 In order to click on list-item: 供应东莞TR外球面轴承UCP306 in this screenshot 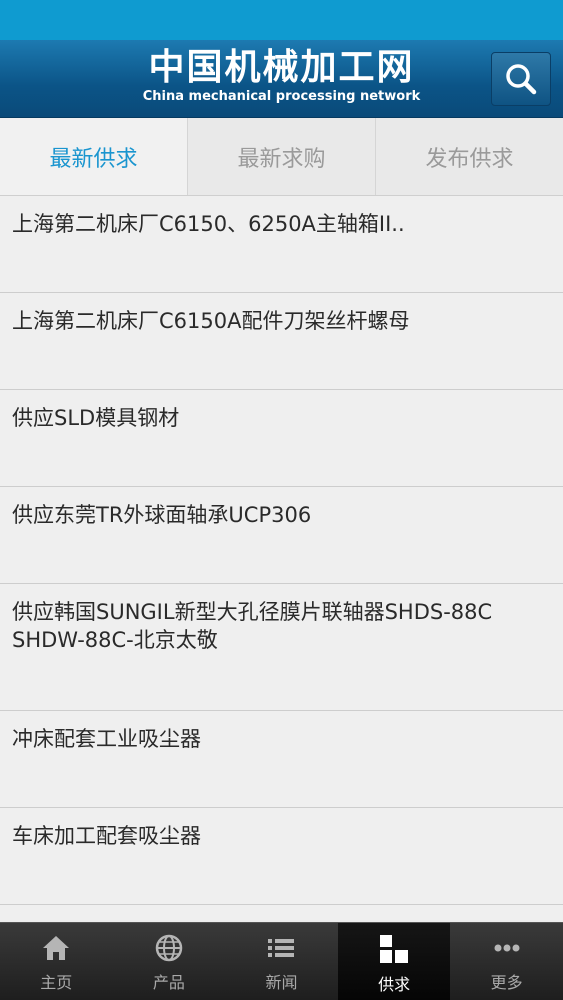, I will do `click(281, 535)`.